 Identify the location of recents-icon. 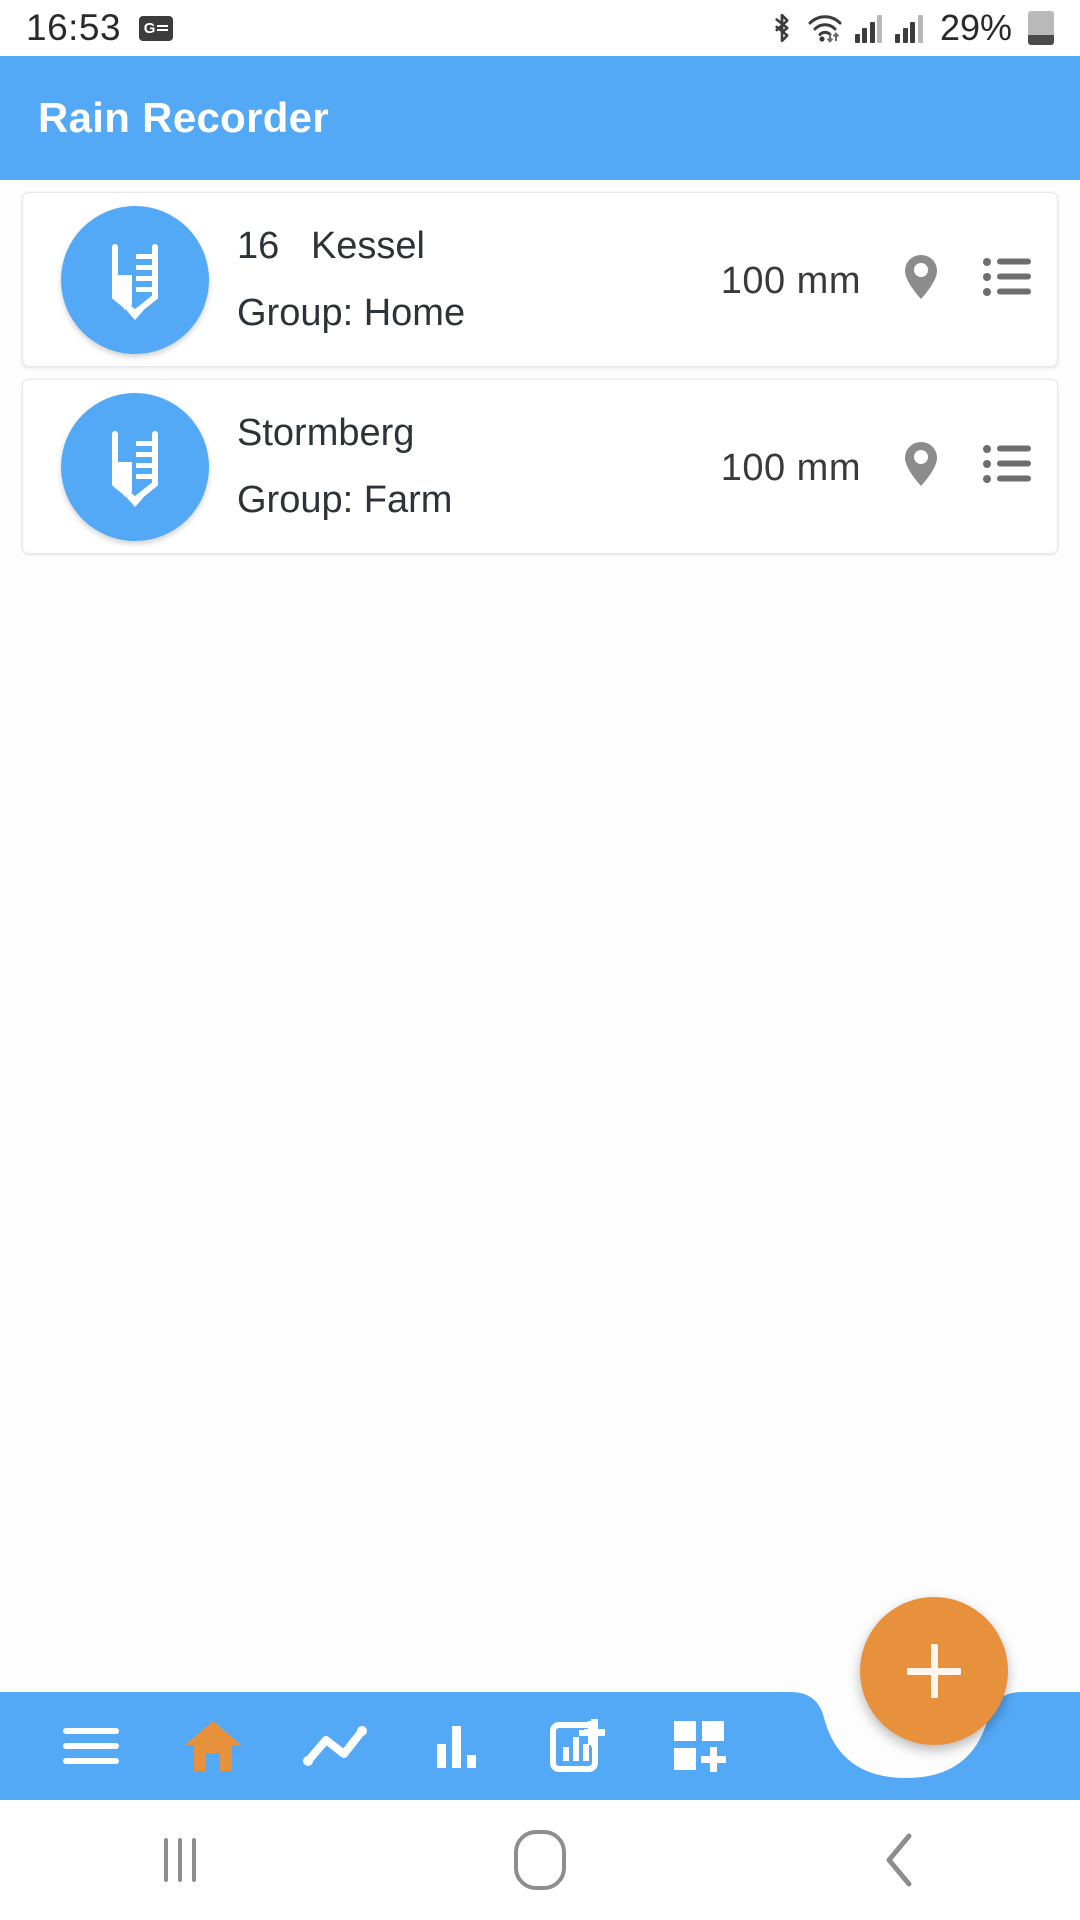
(180, 1860).